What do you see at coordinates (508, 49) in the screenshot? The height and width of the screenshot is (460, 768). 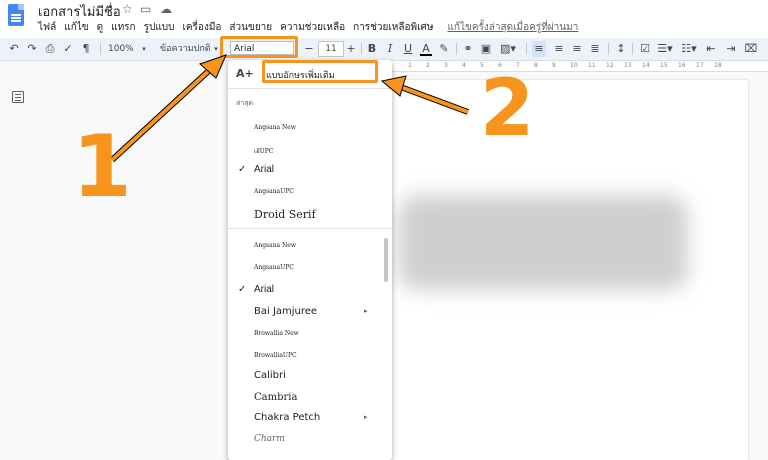 I see `image-icon: ▨▾` at bounding box center [508, 49].